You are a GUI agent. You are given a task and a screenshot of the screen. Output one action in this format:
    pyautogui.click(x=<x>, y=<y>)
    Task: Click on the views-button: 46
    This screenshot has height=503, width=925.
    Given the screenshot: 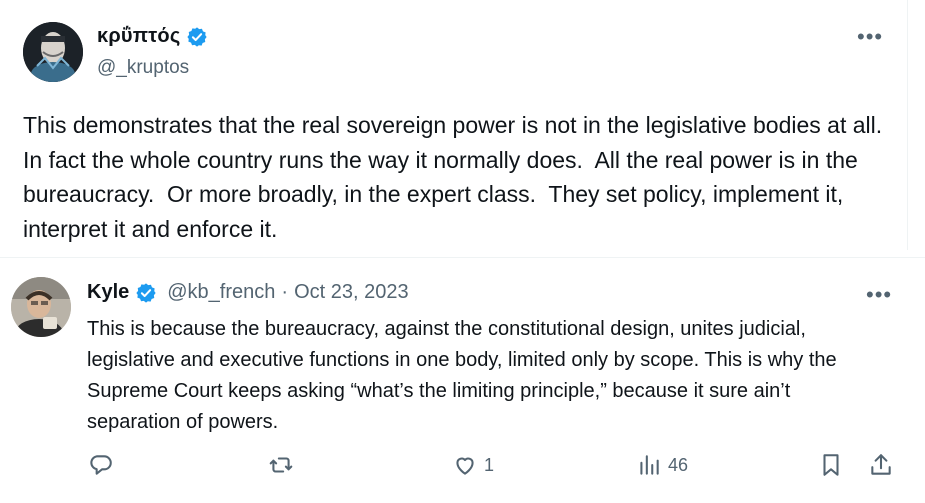 What is the action you would take?
    pyautogui.click(x=662, y=465)
    